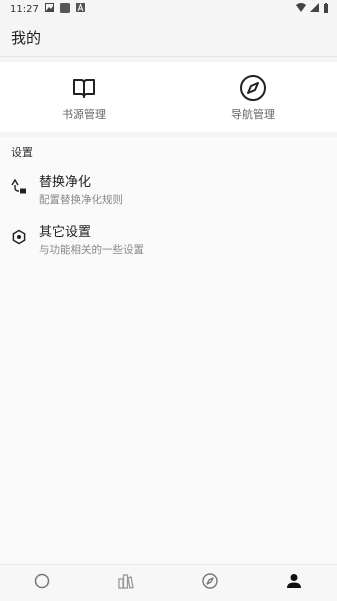 The image size is (337, 601). What do you see at coordinates (19, 237) in the screenshot?
I see `settings-gear-icon` at bounding box center [19, 237].